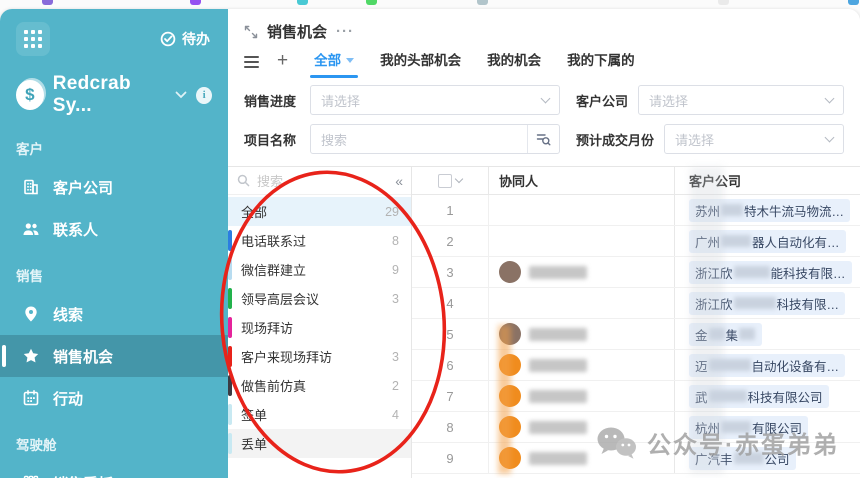 This screenshot has height=478, width=860. Describe the element at coordinates (399, 181) in the screenshot. I see `collapse-panel-icon: «` at that location.